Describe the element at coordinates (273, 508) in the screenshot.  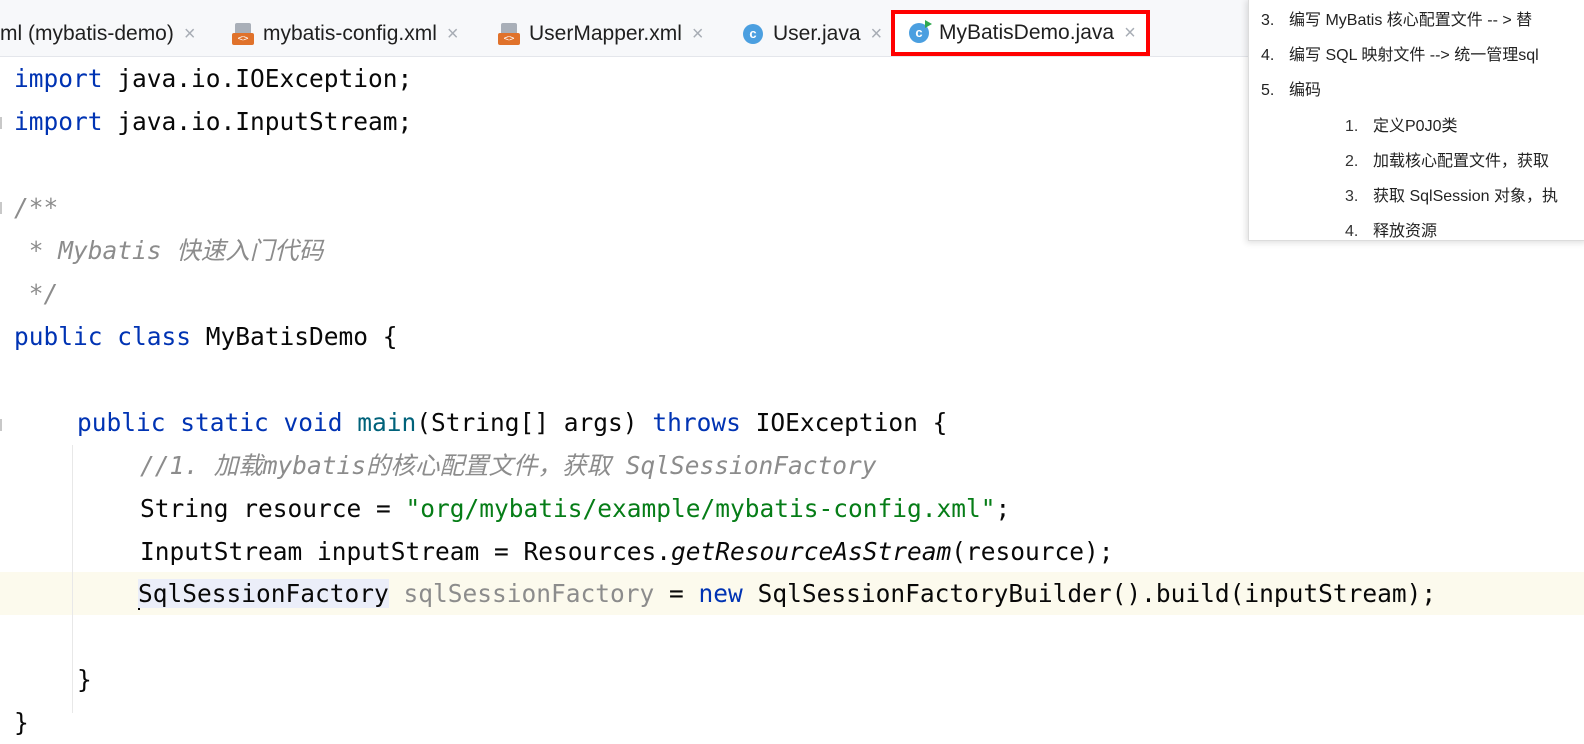
I see `code-text: String resource =` at that location.